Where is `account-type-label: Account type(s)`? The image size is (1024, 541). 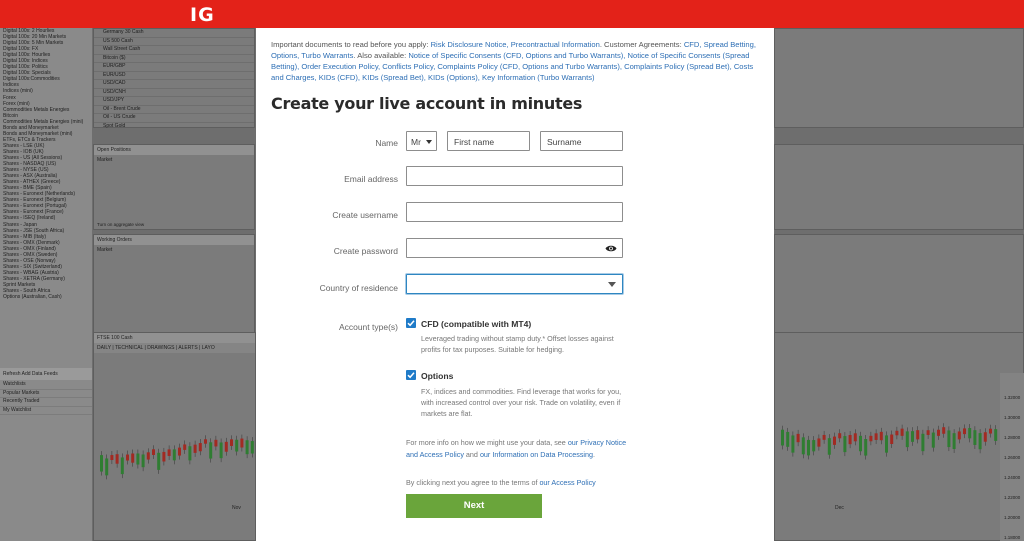
account-type-label: Account type(s) is located at coordinates (368, 327).